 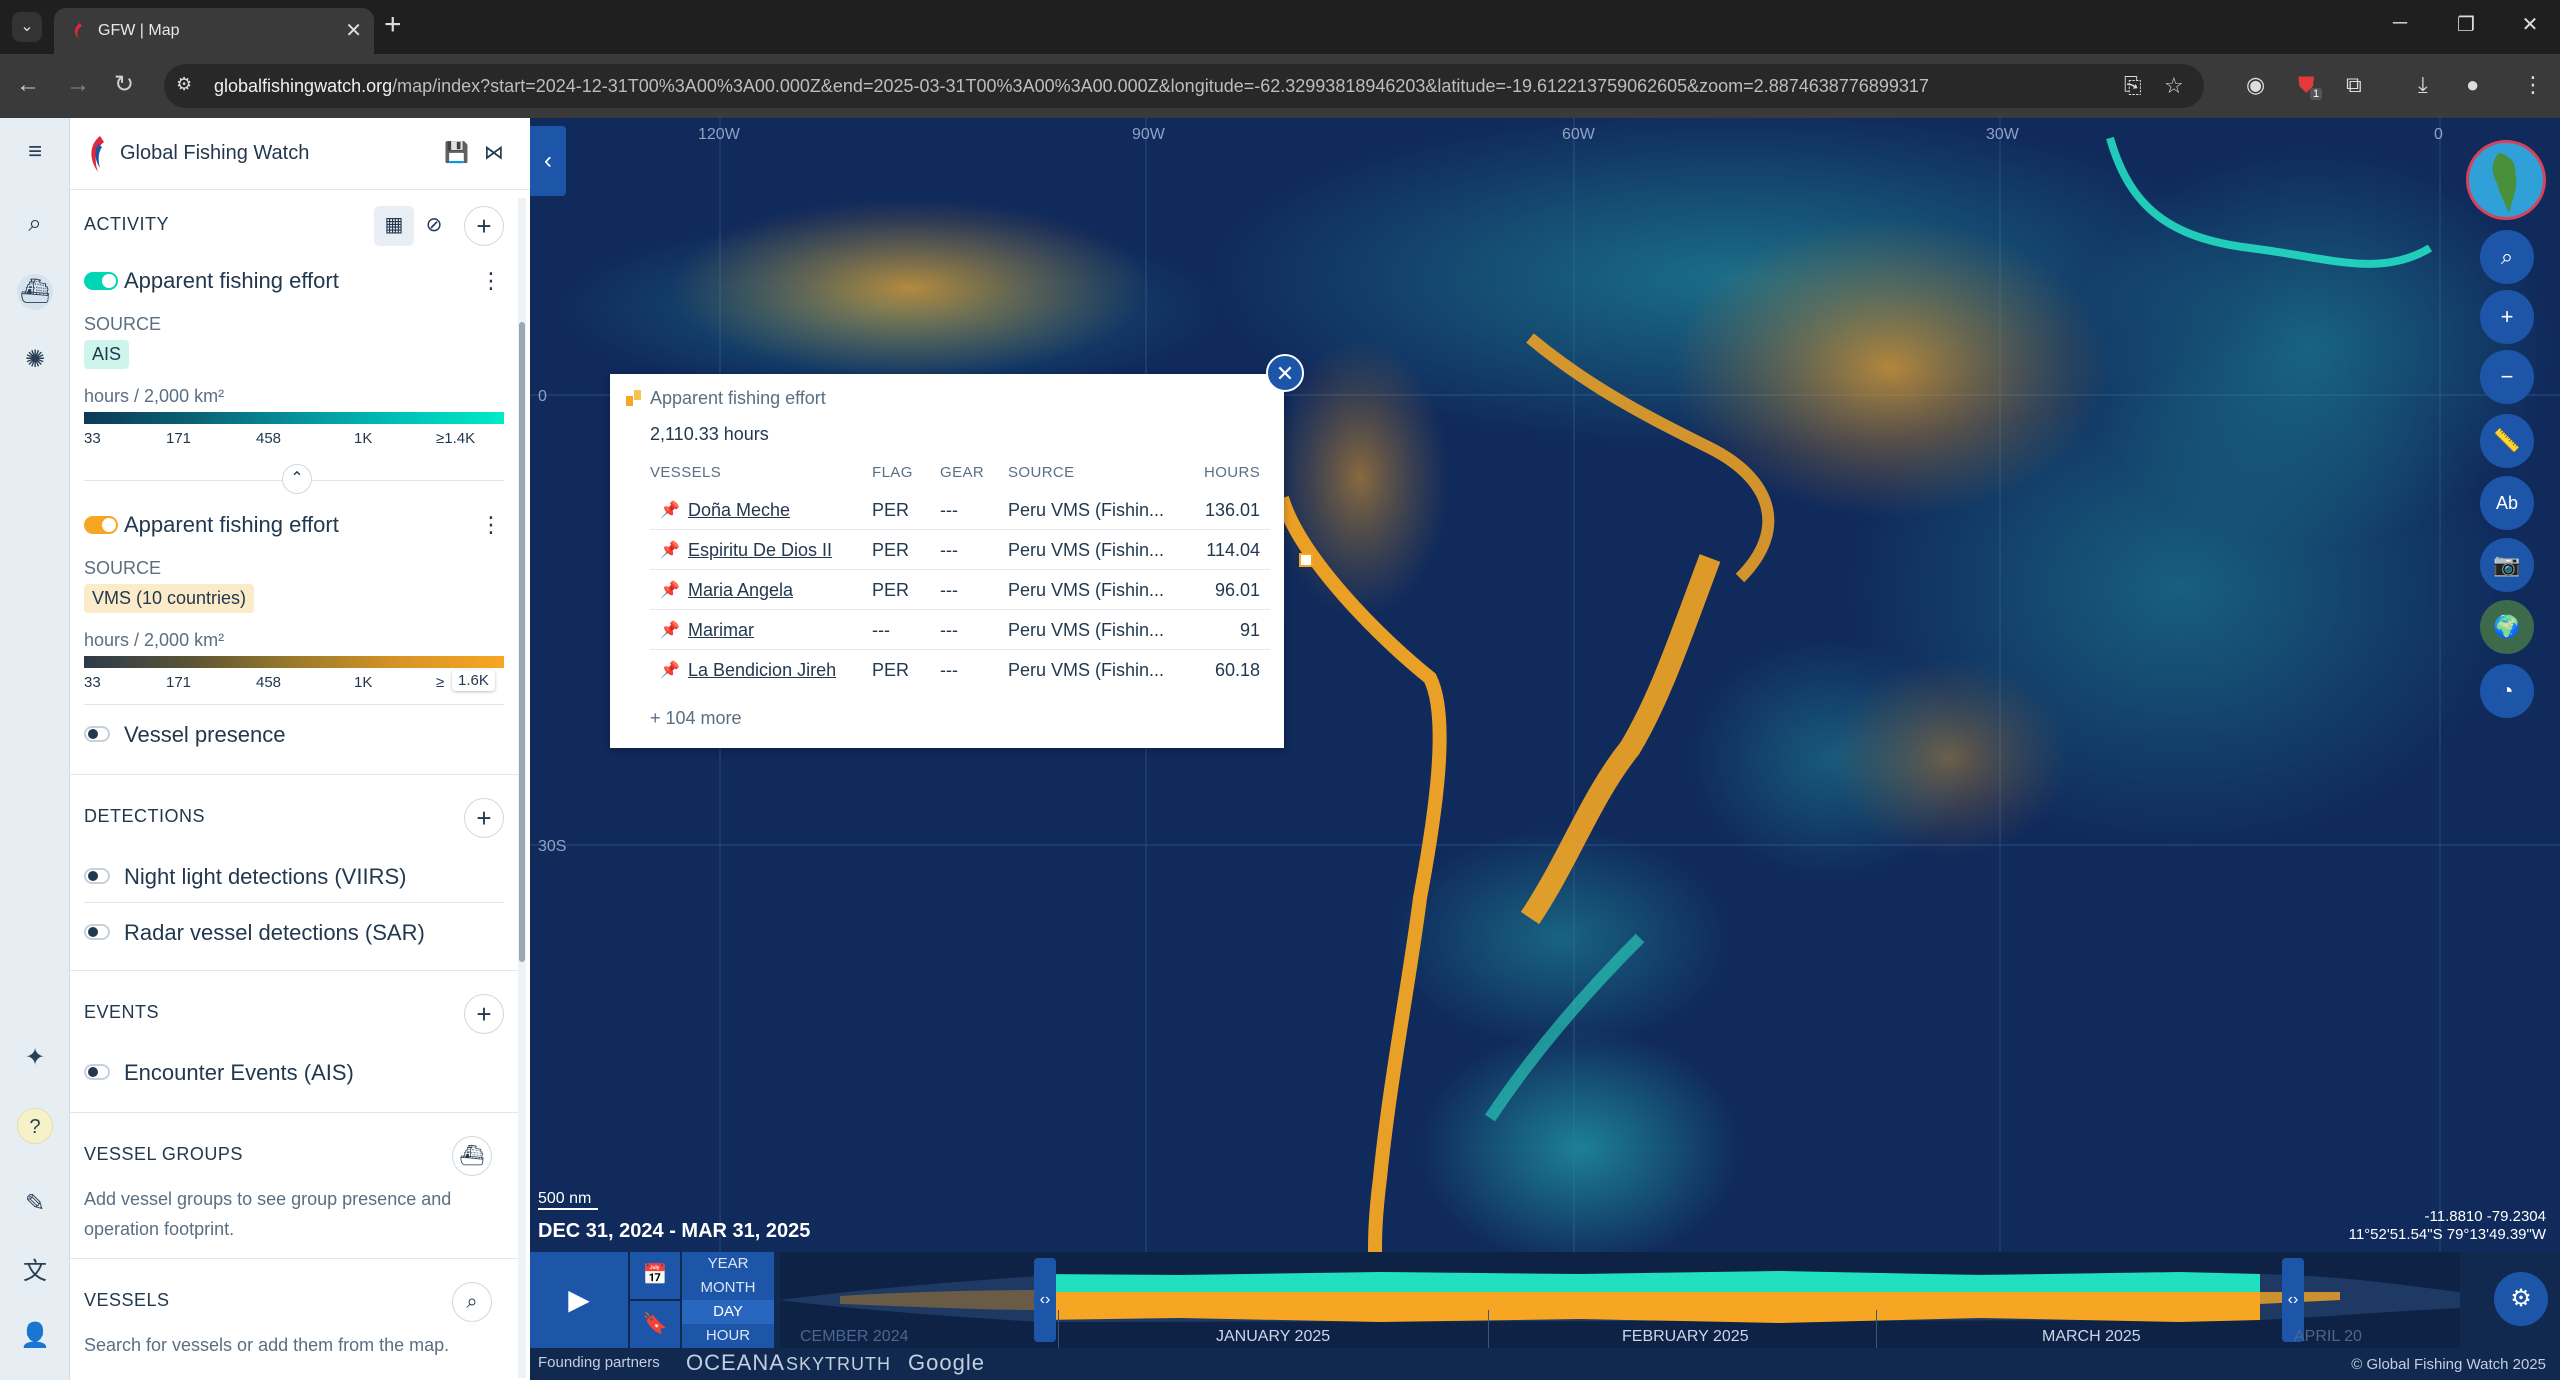 What do you see at coordinates (484, 1014) in the screenshot?
I see `add-events-layer-button: +` at bounding box center [484, 1014].